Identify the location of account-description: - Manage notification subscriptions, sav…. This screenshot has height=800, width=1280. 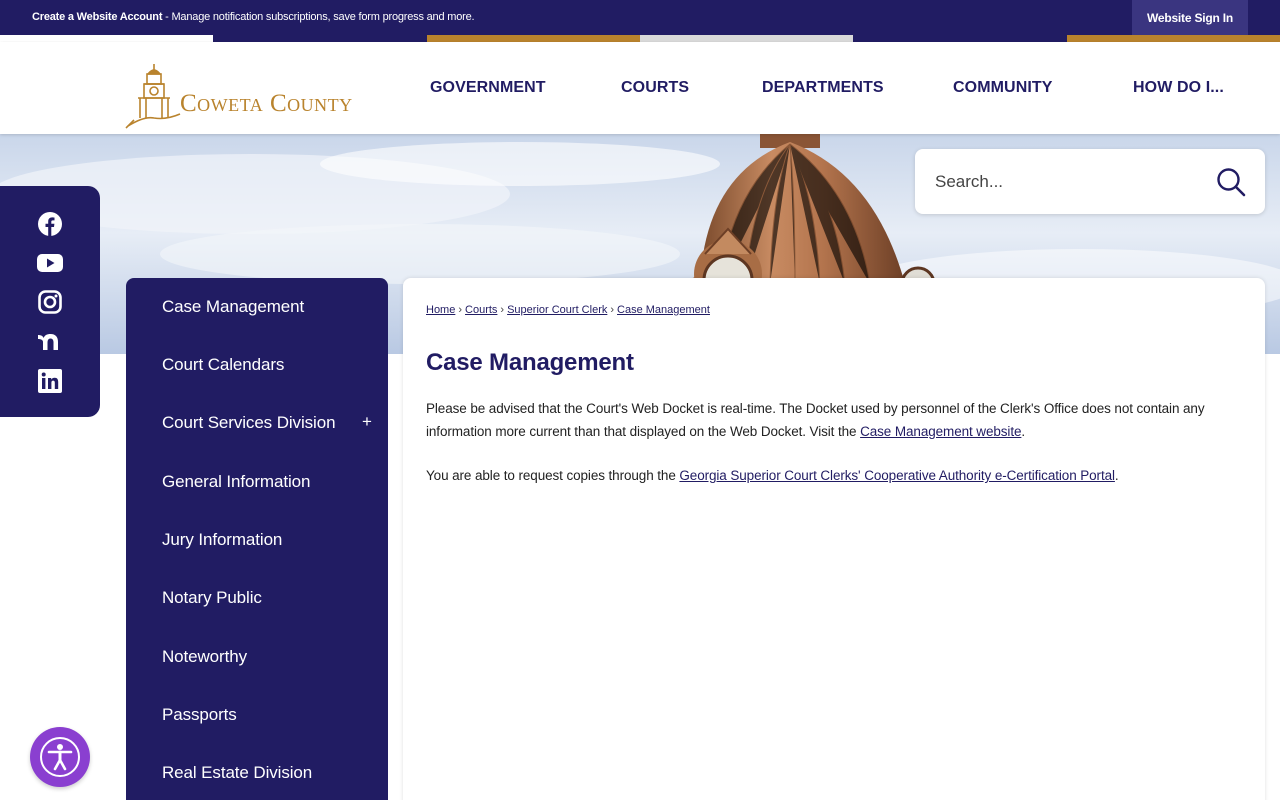
(318, 17).